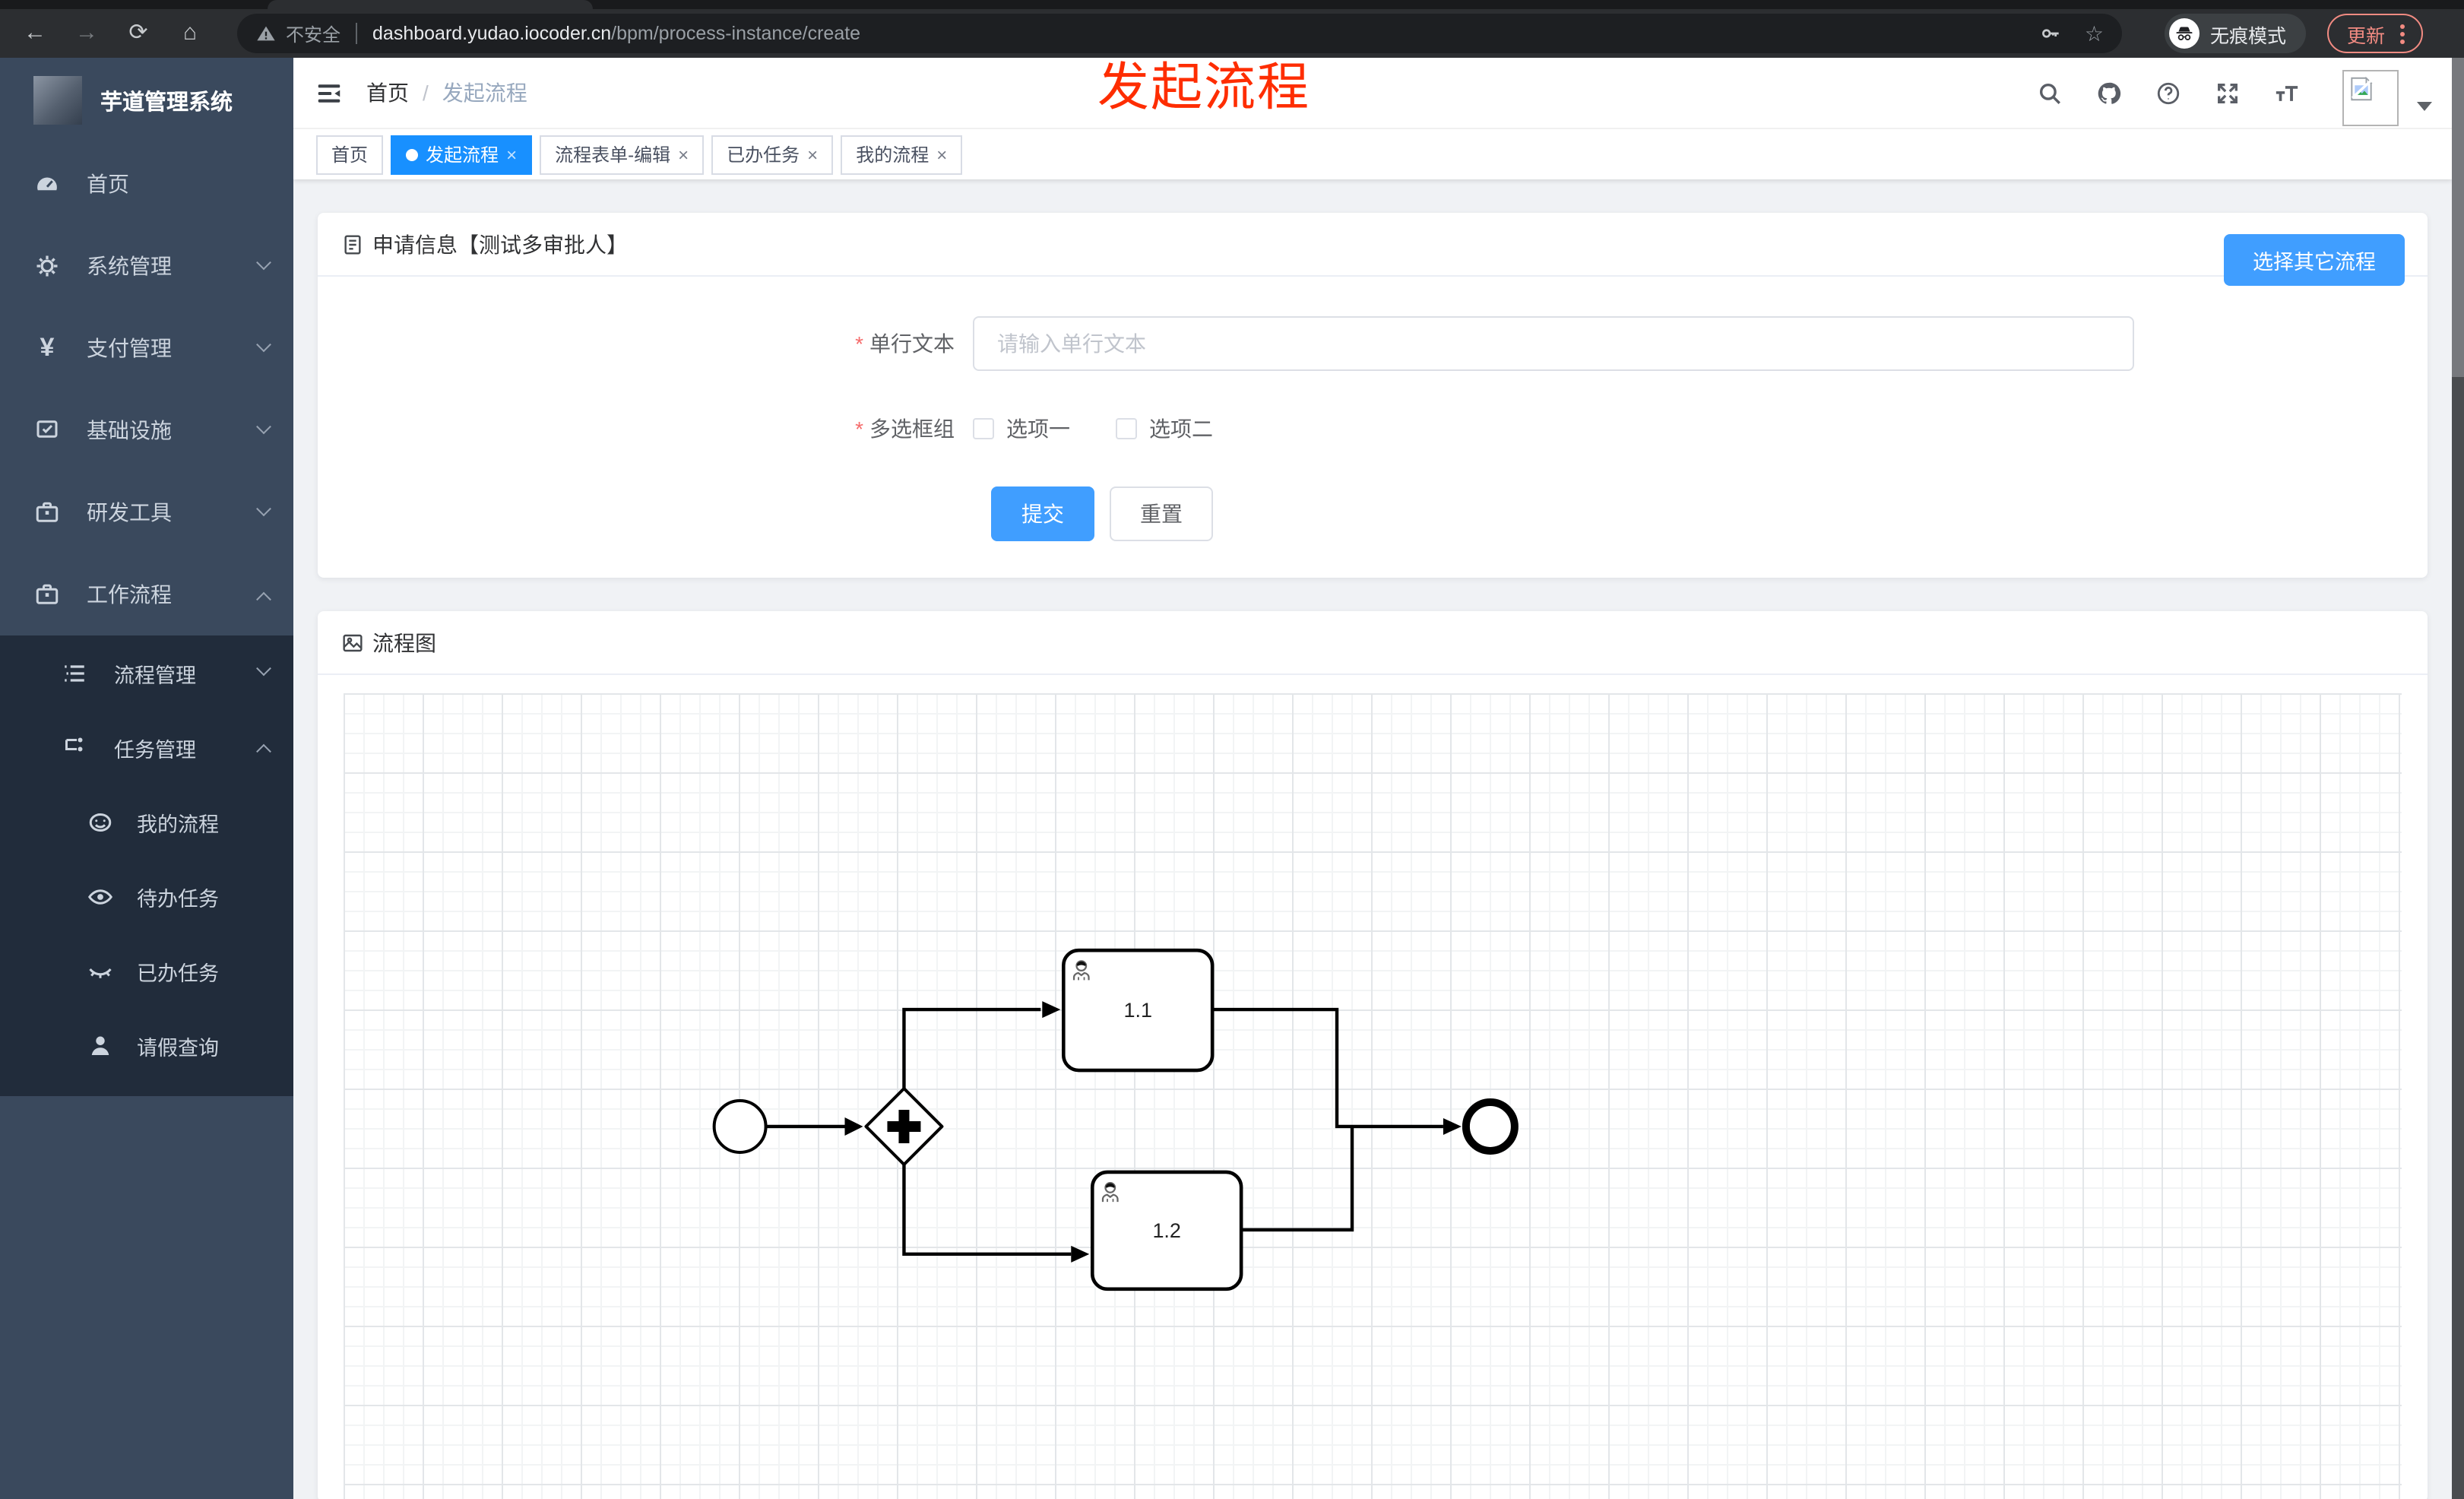 The image size is (2464, 1499). I want to click on sidebar-item-workflow: 工作流程, so click(146, 594).